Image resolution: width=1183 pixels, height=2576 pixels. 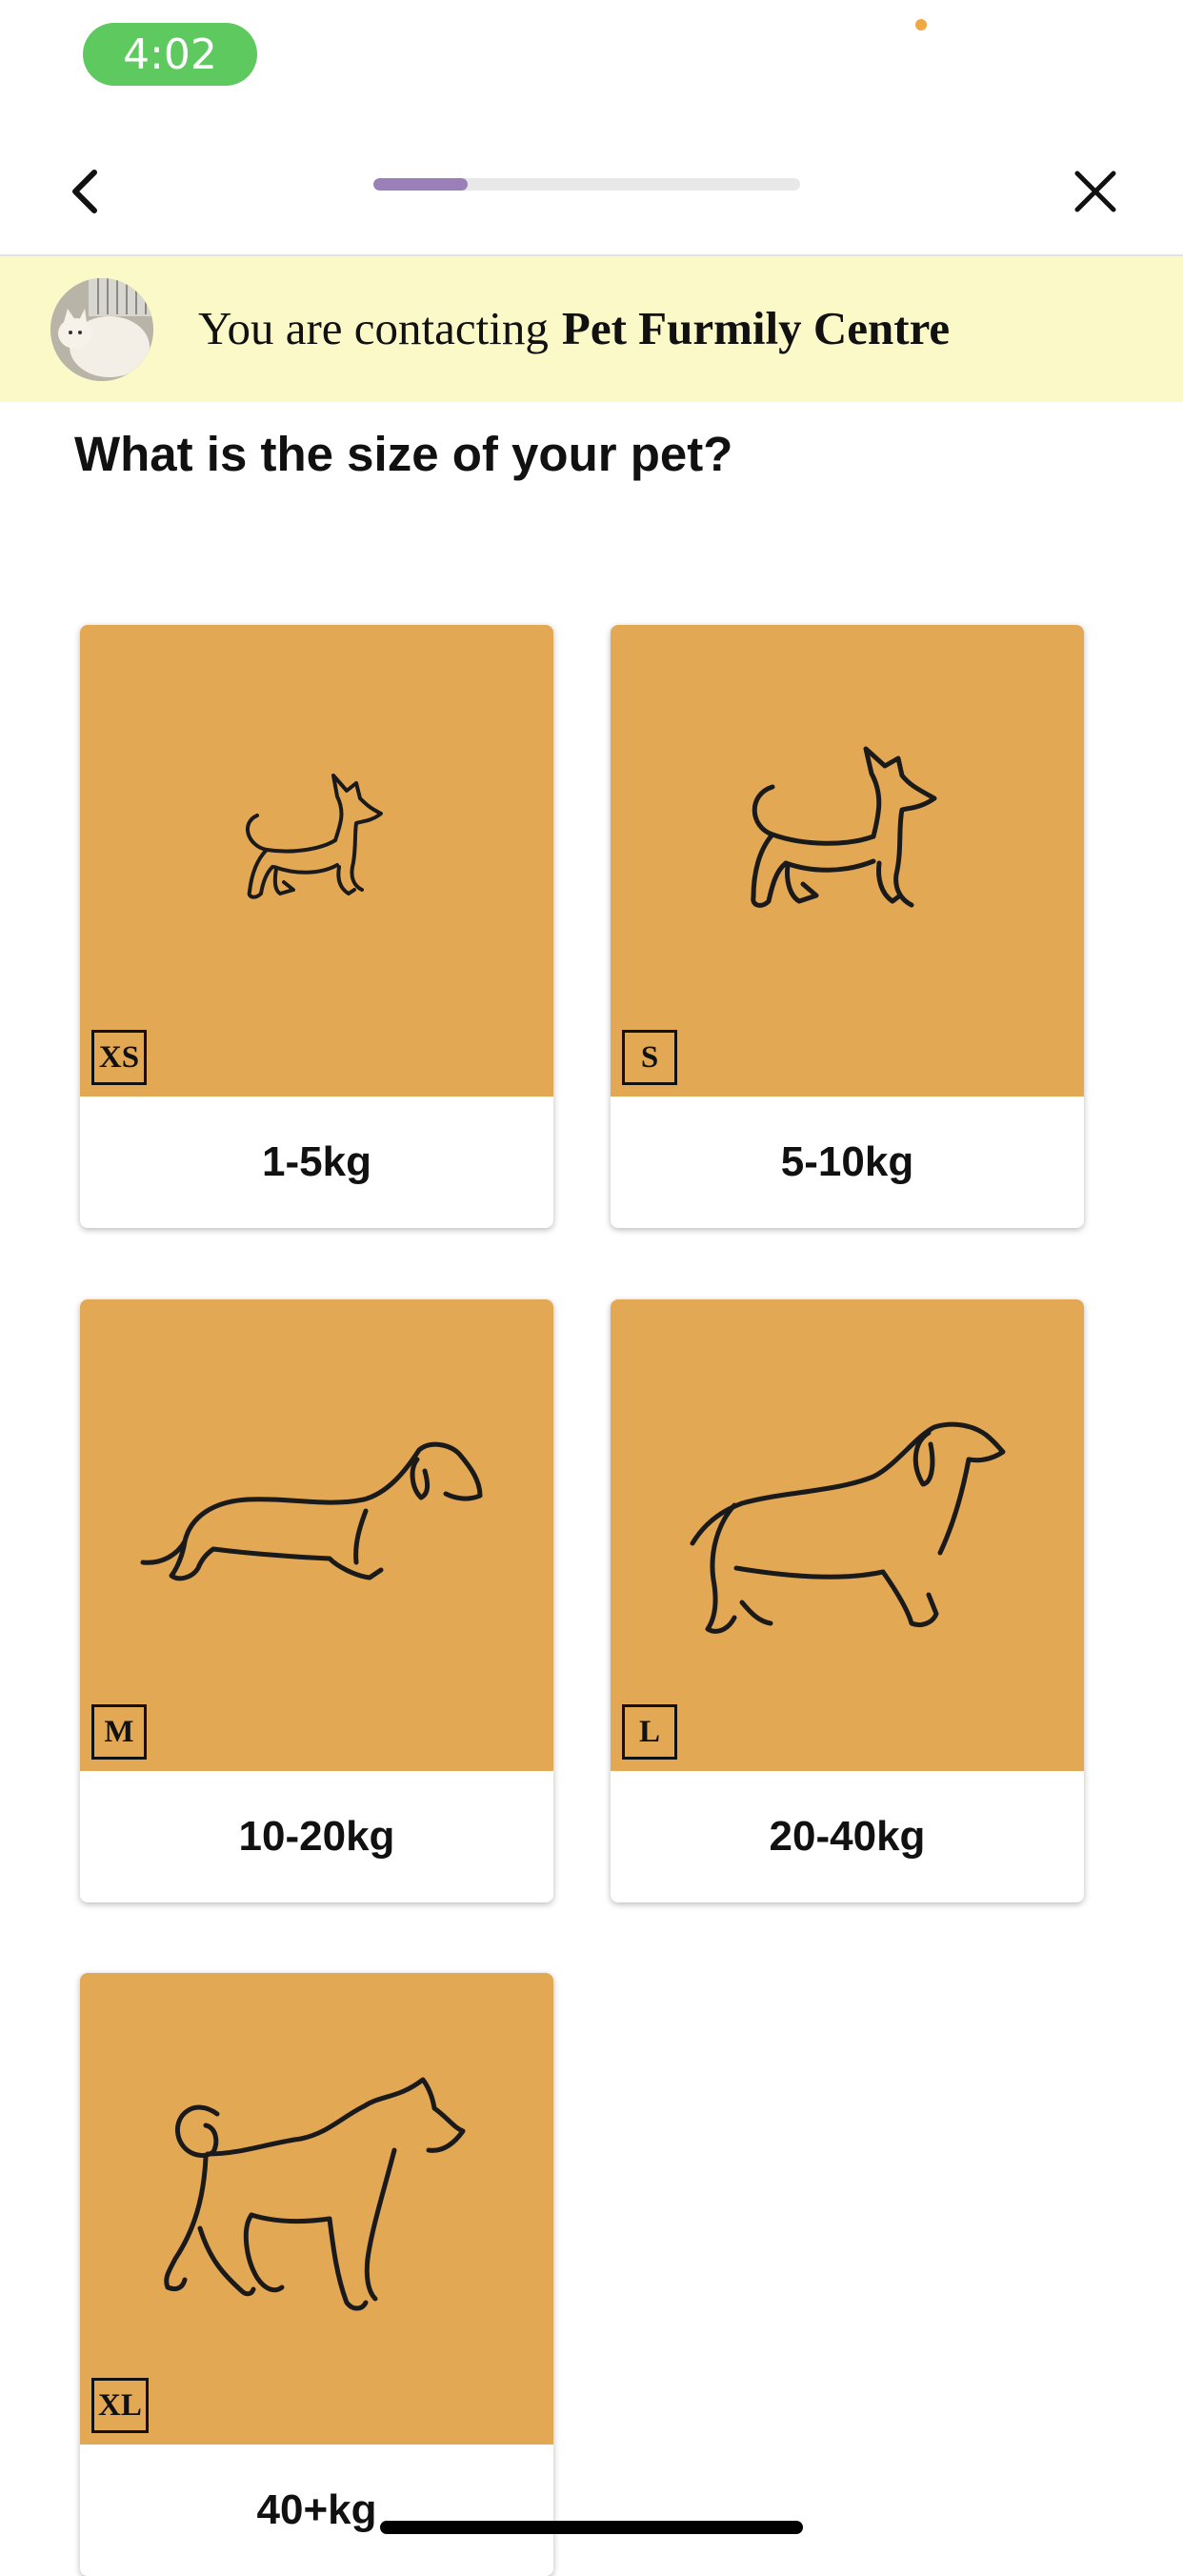 I want to click on size-option-image: S, so click(x=847, y=861).